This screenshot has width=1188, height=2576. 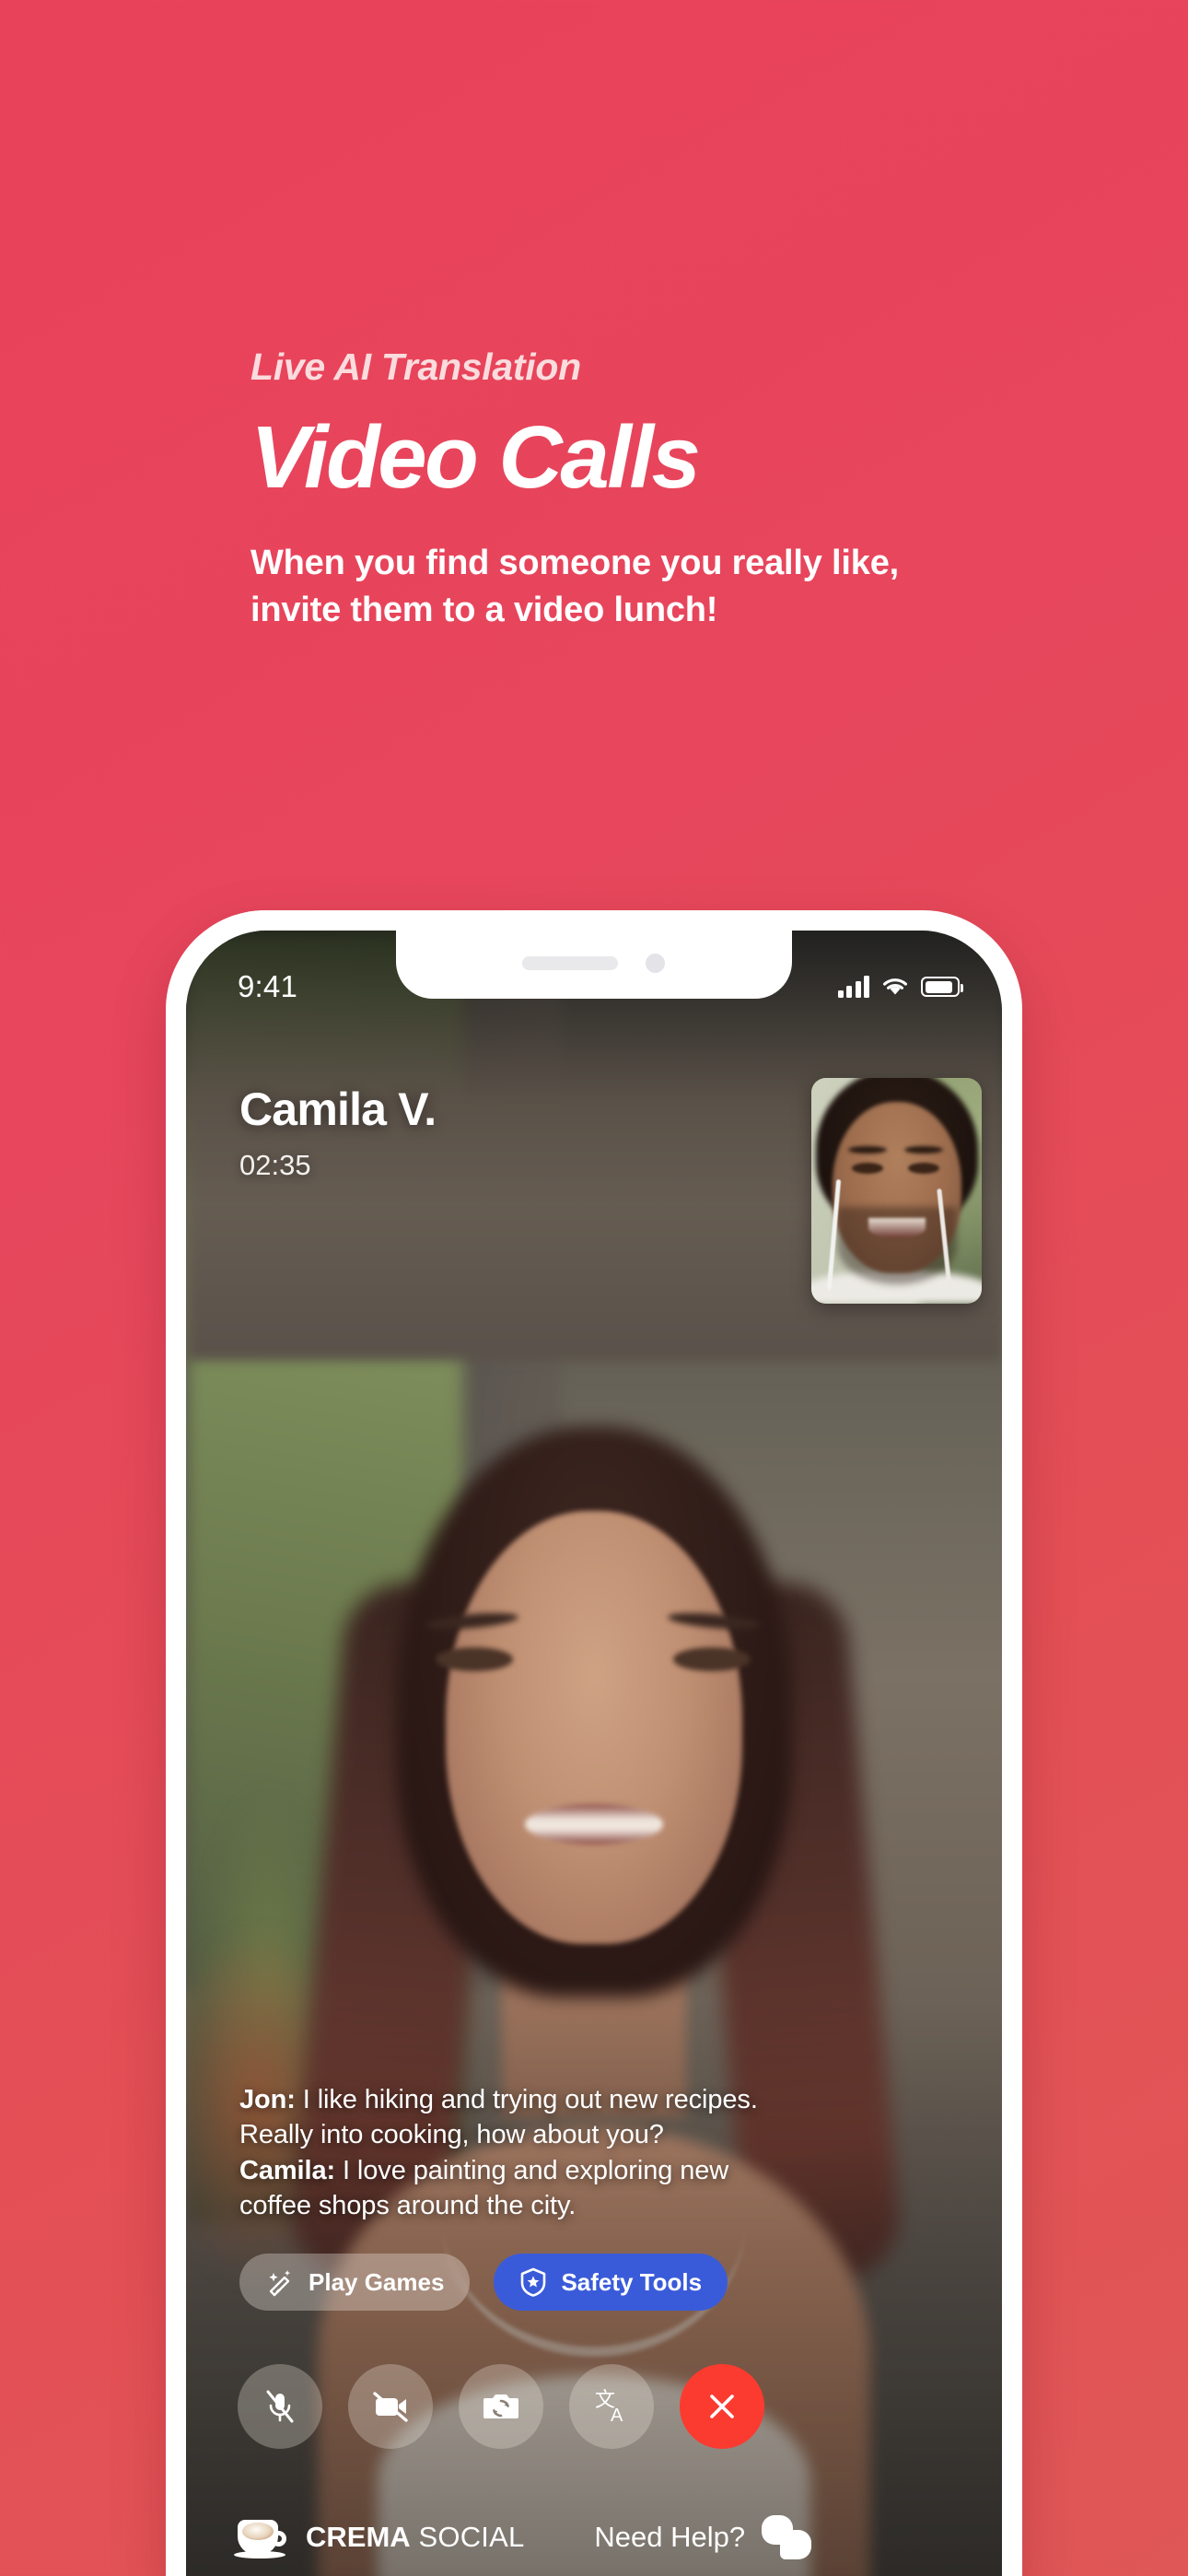 I want to click on shield-star-icon, so click(x=533, y=2282).